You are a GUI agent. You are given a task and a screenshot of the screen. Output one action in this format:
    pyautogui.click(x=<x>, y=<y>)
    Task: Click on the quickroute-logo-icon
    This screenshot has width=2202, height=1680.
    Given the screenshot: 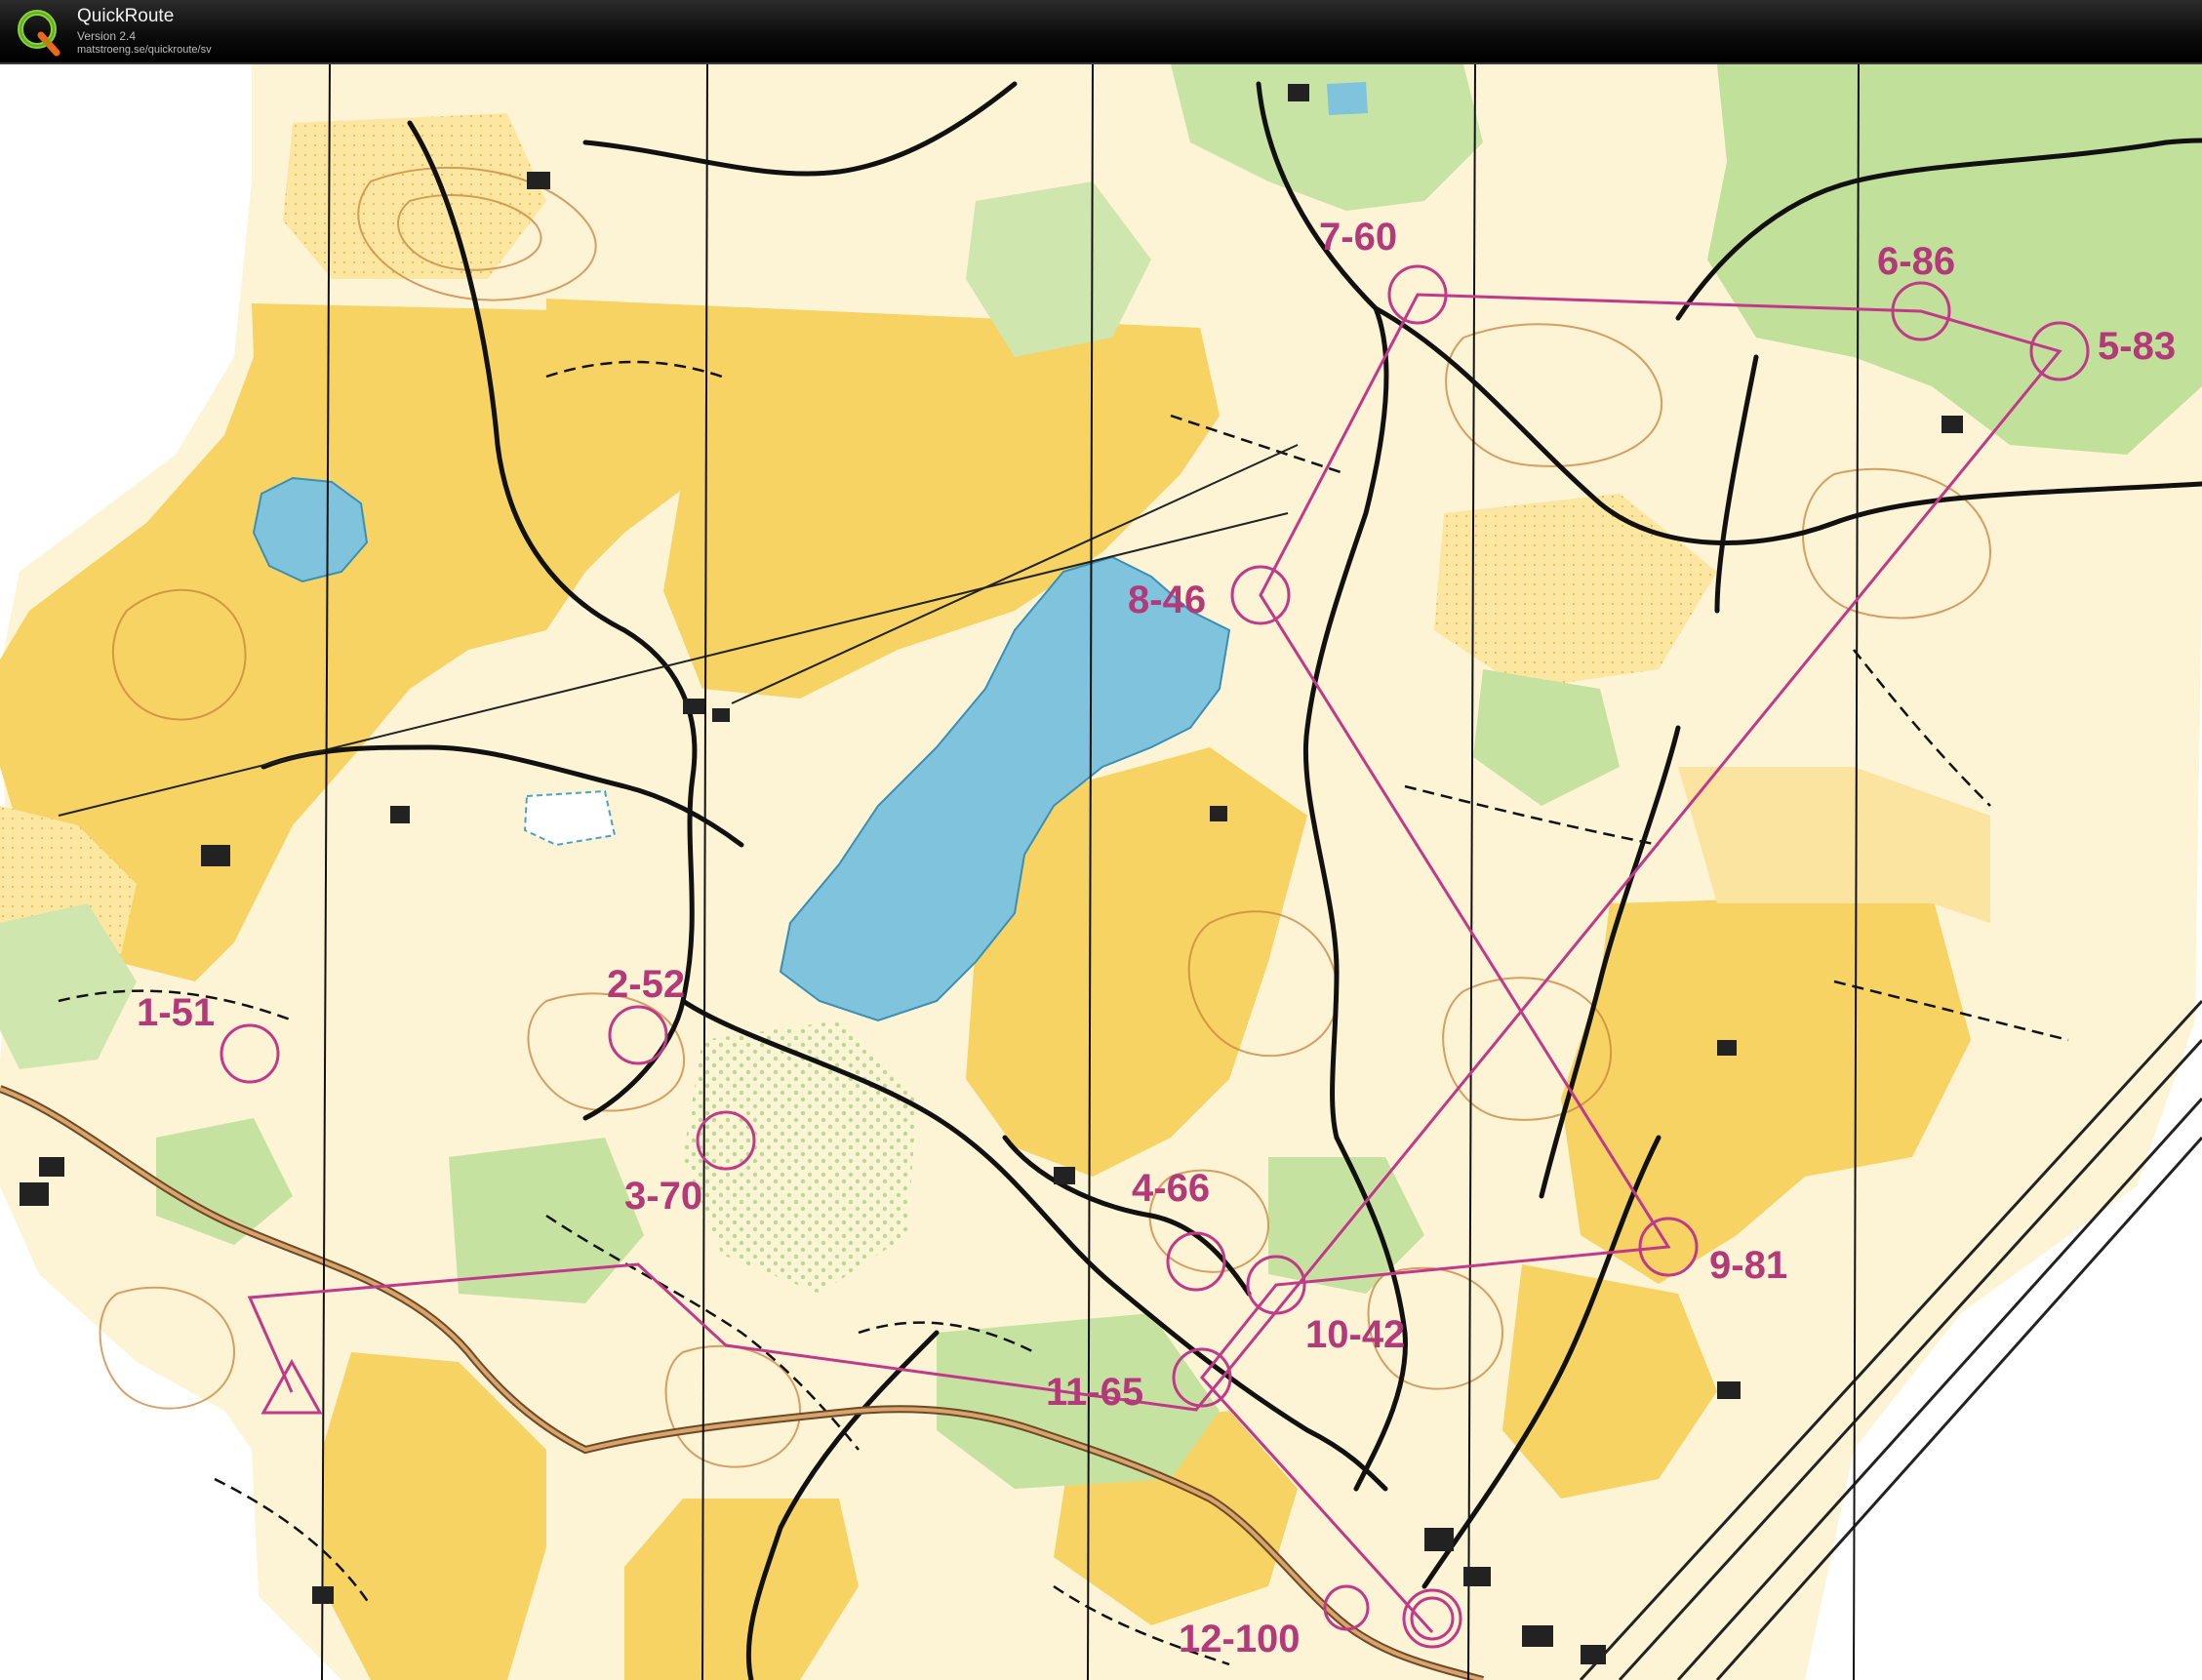 What is the action you would take?
    pyautogui.click(x=39, y=33)
    